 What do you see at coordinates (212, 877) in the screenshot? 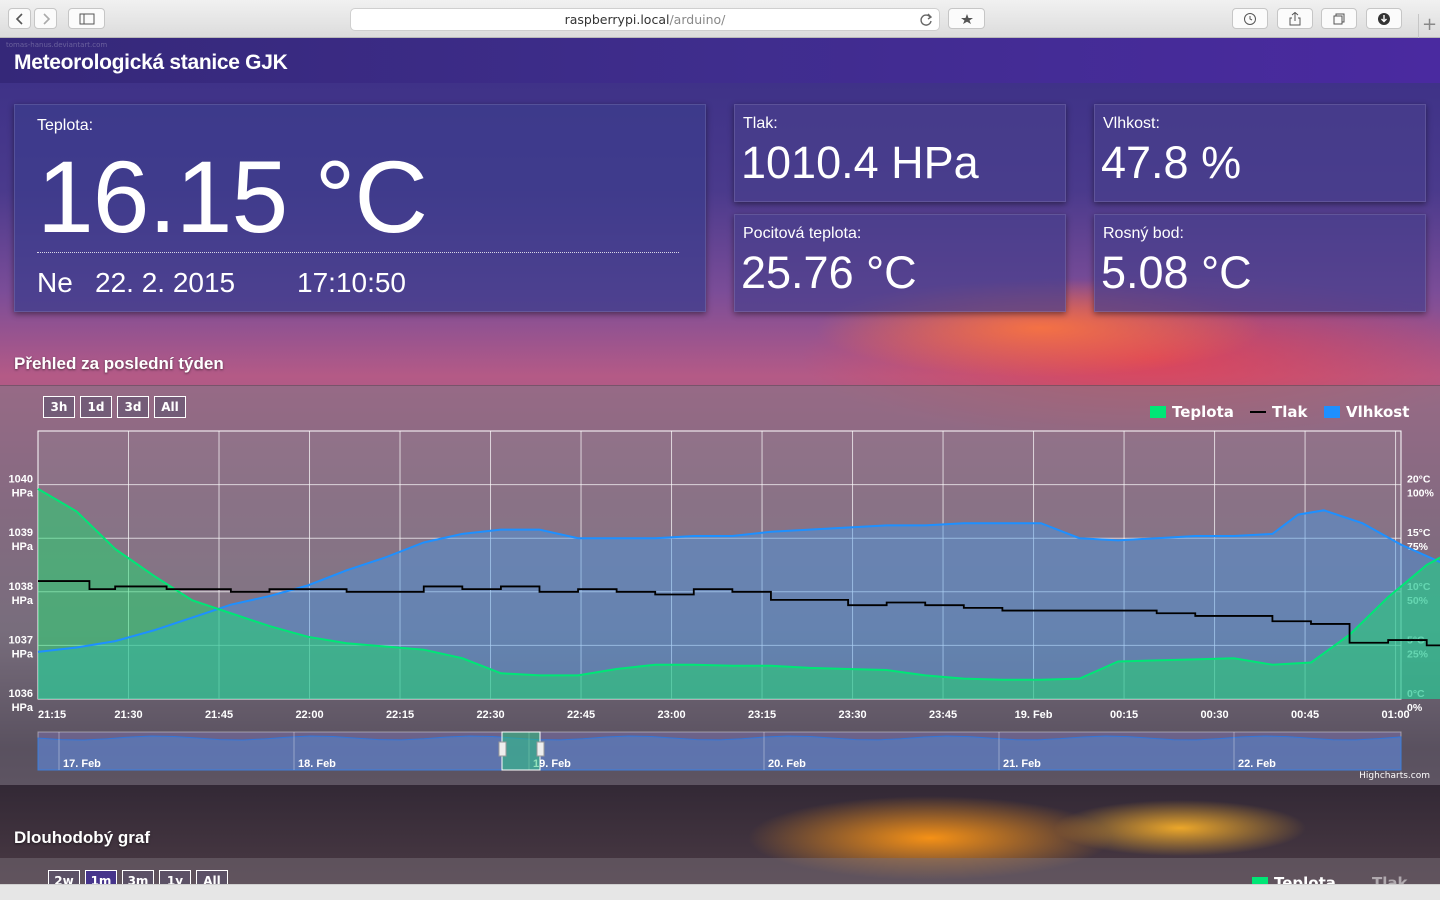
I see `range-button-all-long: All` at bounding box center [212, 877].